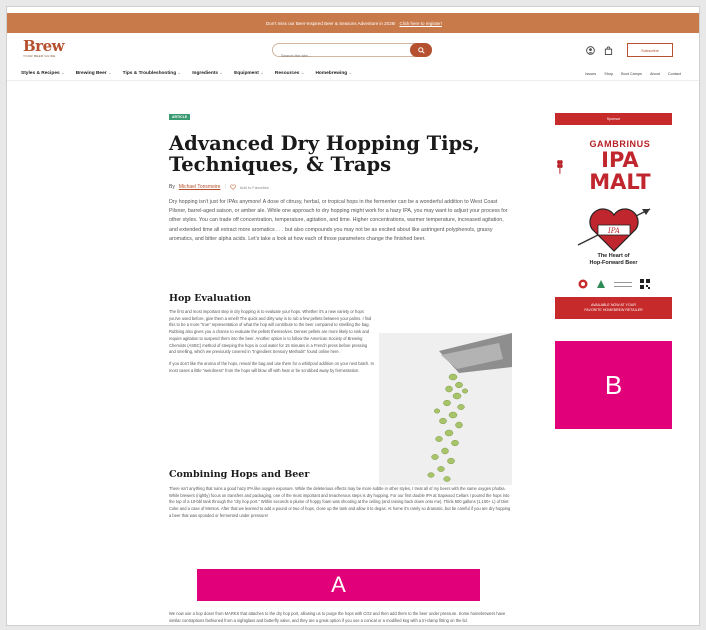 The image size is (706, 630). I want to click on byline-by: By, so click(172, 187).